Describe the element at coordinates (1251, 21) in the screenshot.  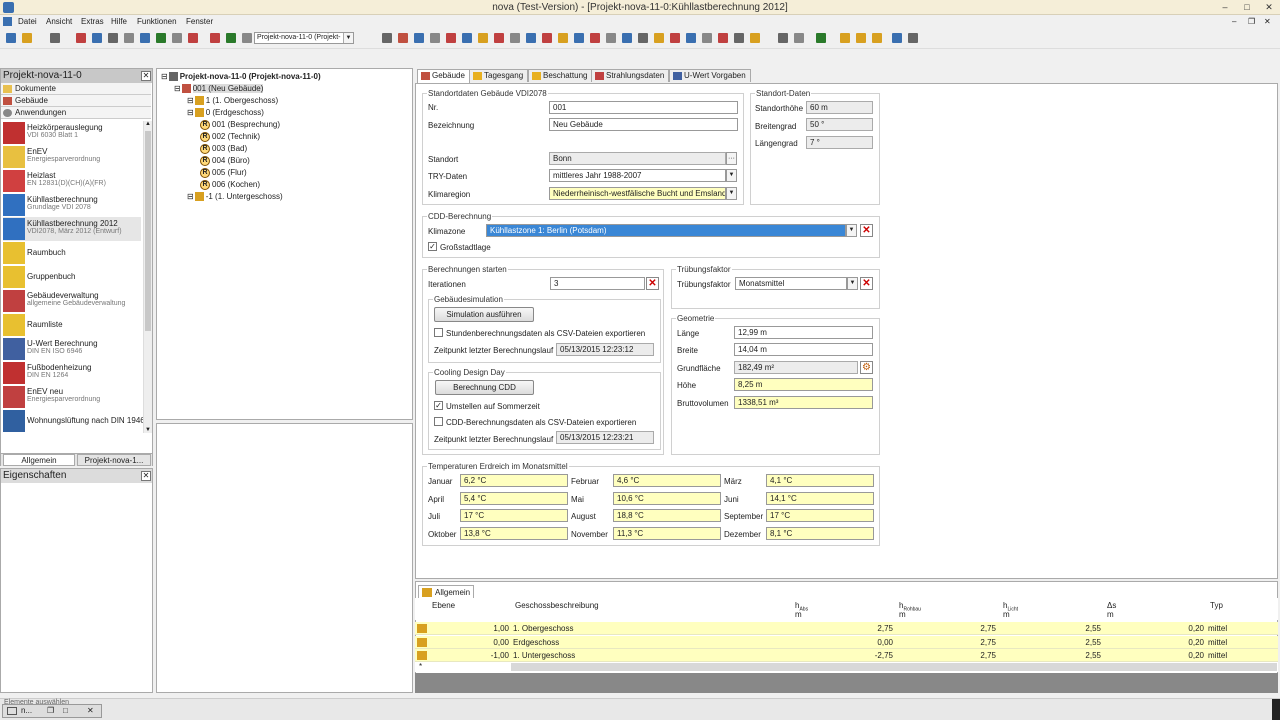
I see `mdi-restore-icon: ❐` at that location.